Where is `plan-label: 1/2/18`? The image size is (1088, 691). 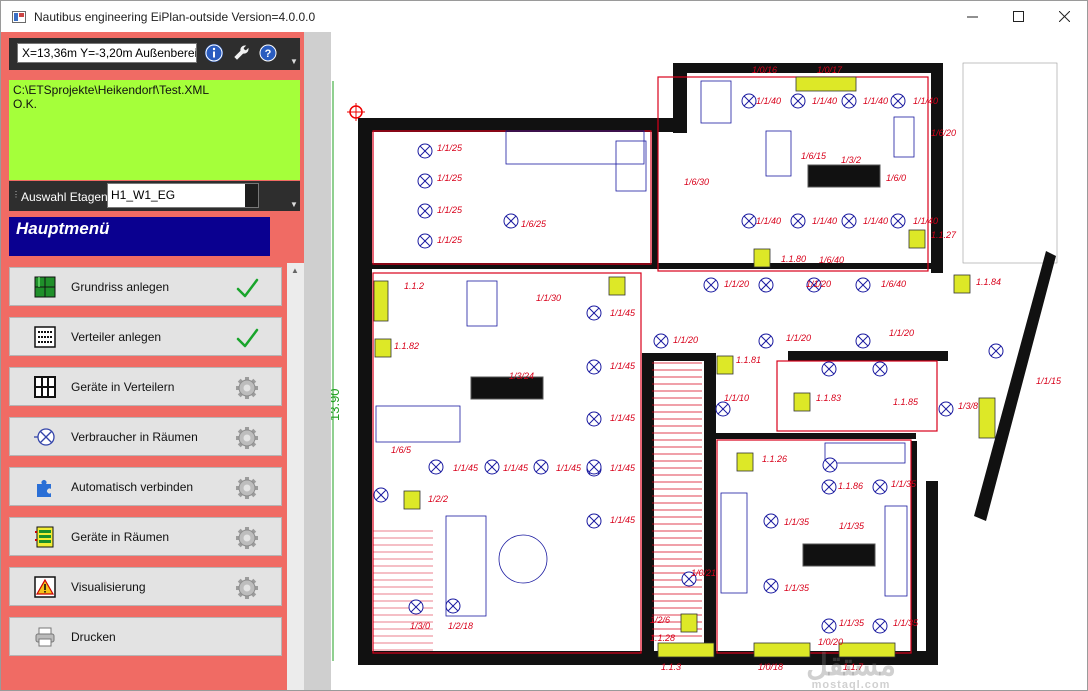
plan-label: 1/2/18 is located at coordinates (460, 626).